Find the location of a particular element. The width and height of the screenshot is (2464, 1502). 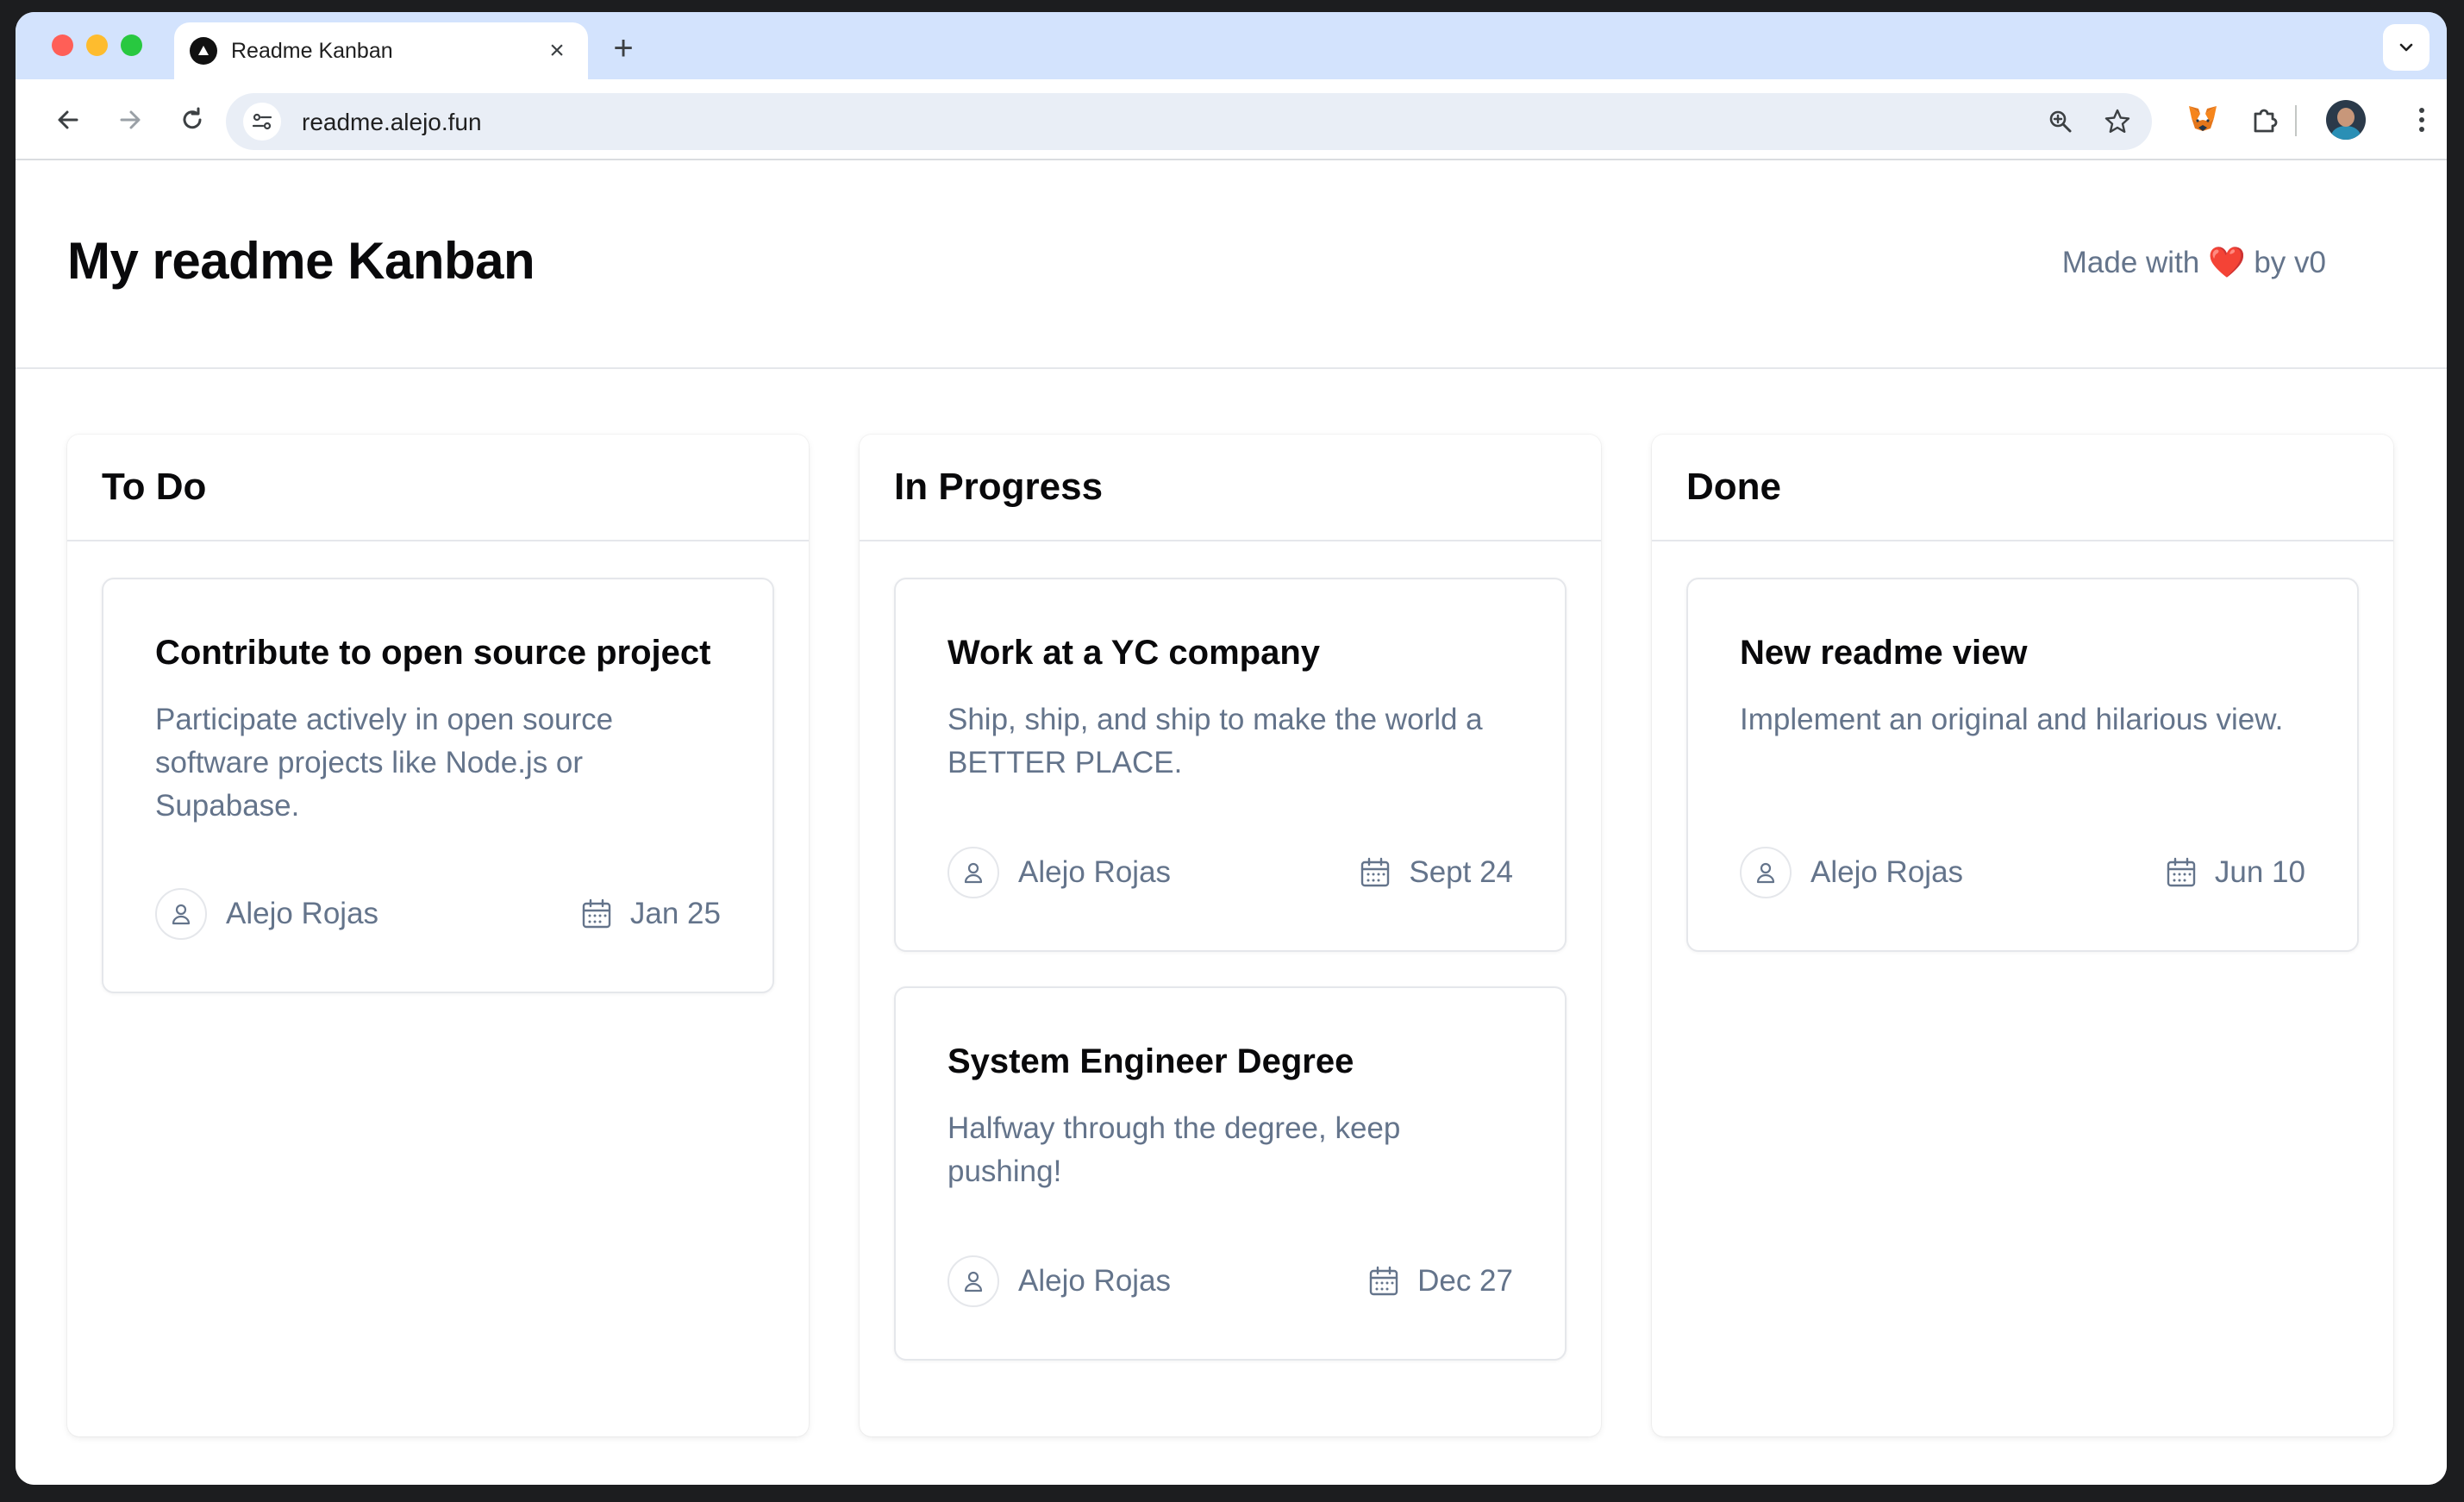

column-title: Done is located at coordinates (1733, 487).